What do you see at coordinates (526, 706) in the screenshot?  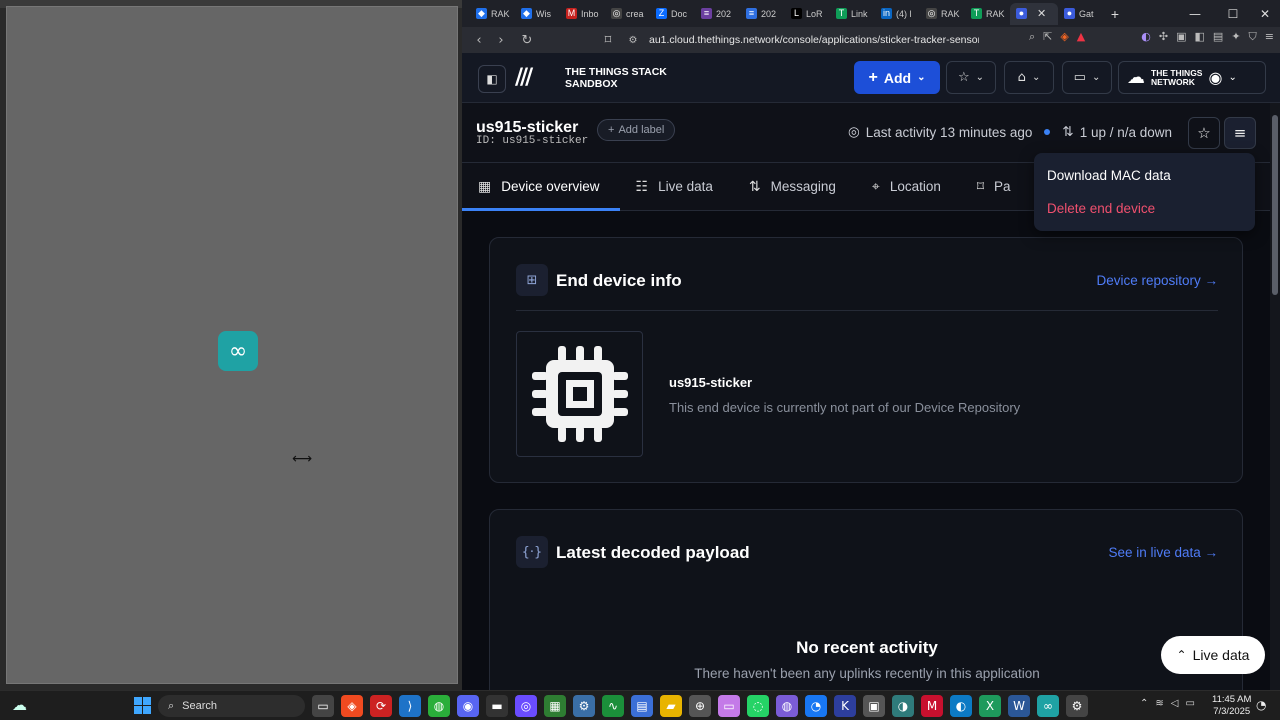 I see `chatgpt-icon: ◎` at bounding box center [526, 706].